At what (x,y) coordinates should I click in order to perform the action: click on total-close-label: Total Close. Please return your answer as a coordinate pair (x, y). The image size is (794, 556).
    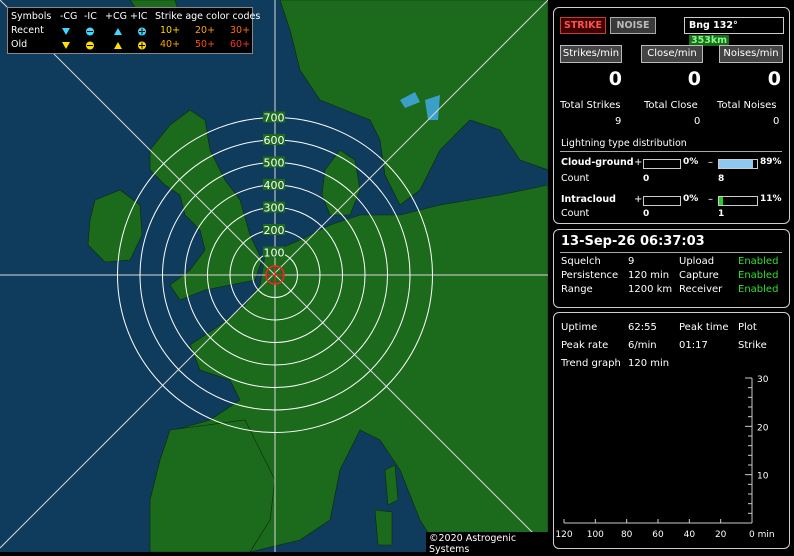
    Looking at the image, I should click on (671, 105).